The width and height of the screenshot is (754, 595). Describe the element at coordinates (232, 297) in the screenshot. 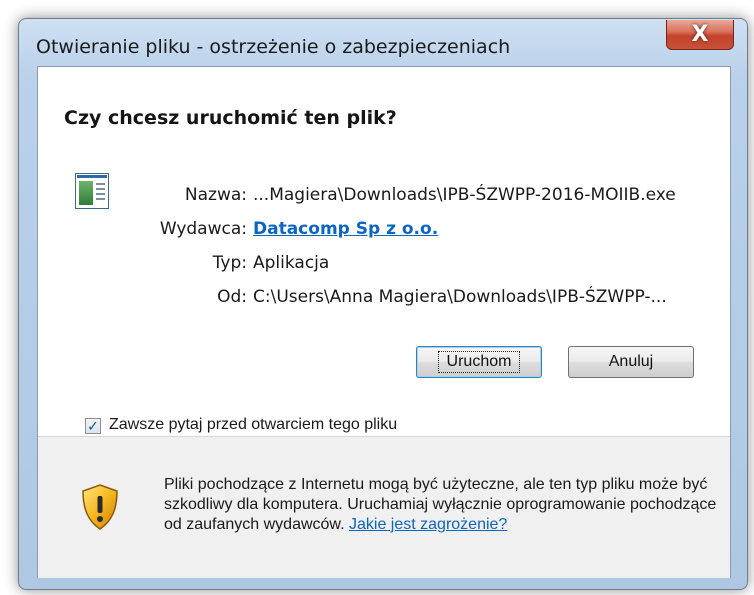

I see `info-label-from: Od:` at that location.